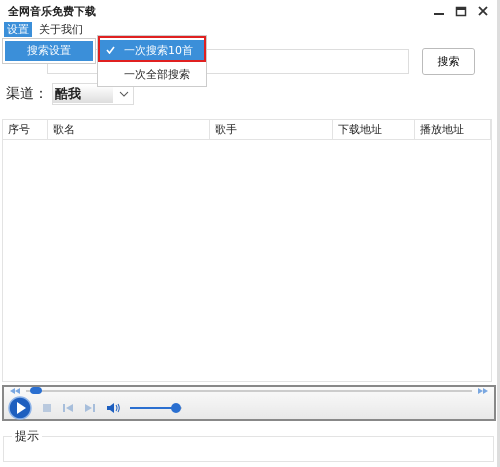 This screenshot has height=467, width=500. Describe the element at coordinates (61, 29) in the screenshot. I see `menu-item: 关于我们` at that location.